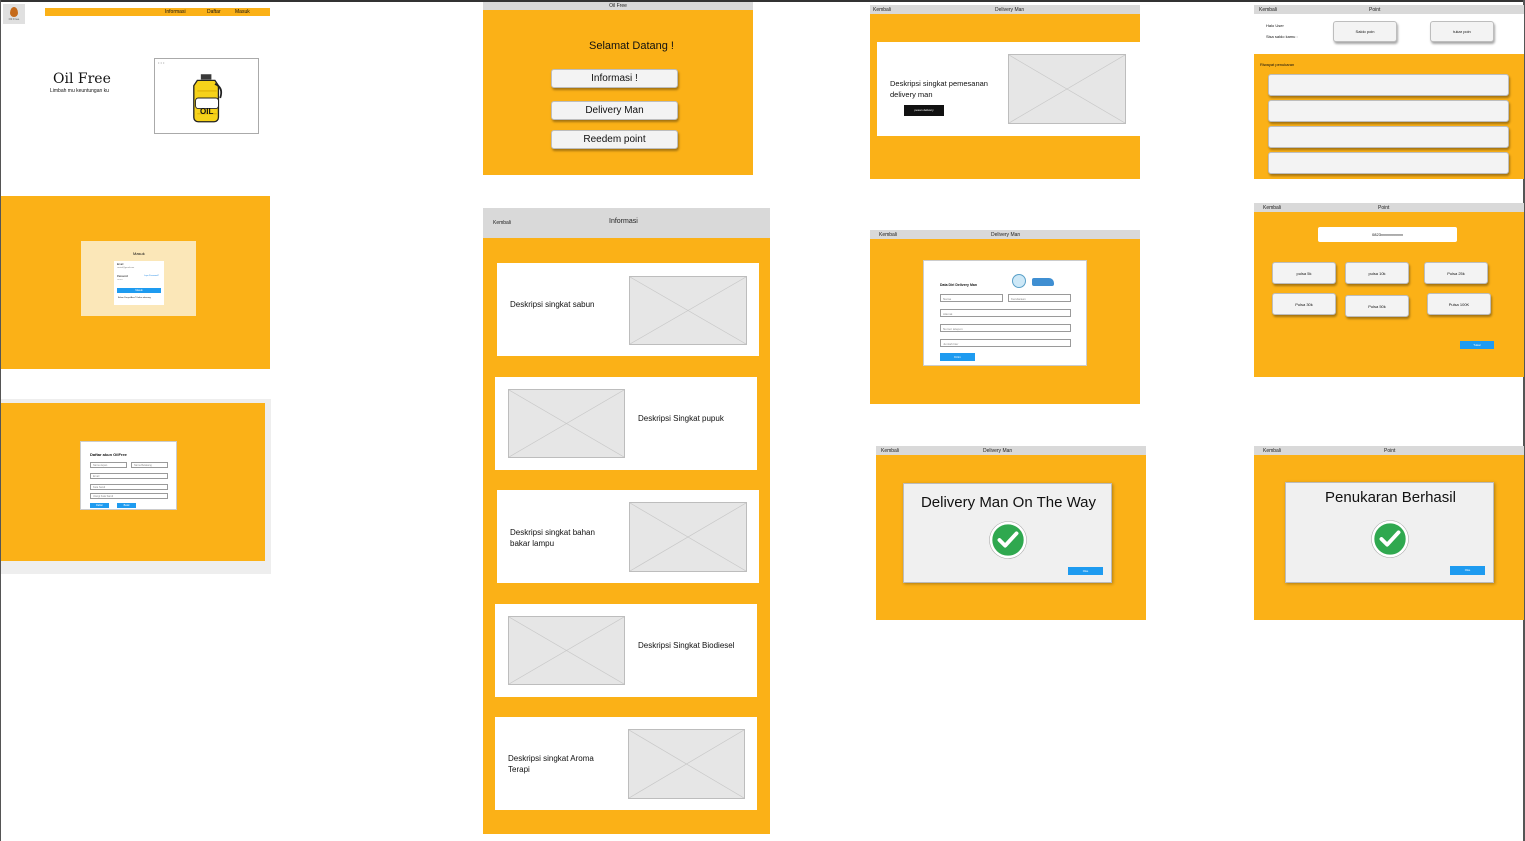 The image size is (1525, 841). Describe the element at coordinates (139, 269) in the screenshot. I see `email-field: contoh@gmail.com` at that location.